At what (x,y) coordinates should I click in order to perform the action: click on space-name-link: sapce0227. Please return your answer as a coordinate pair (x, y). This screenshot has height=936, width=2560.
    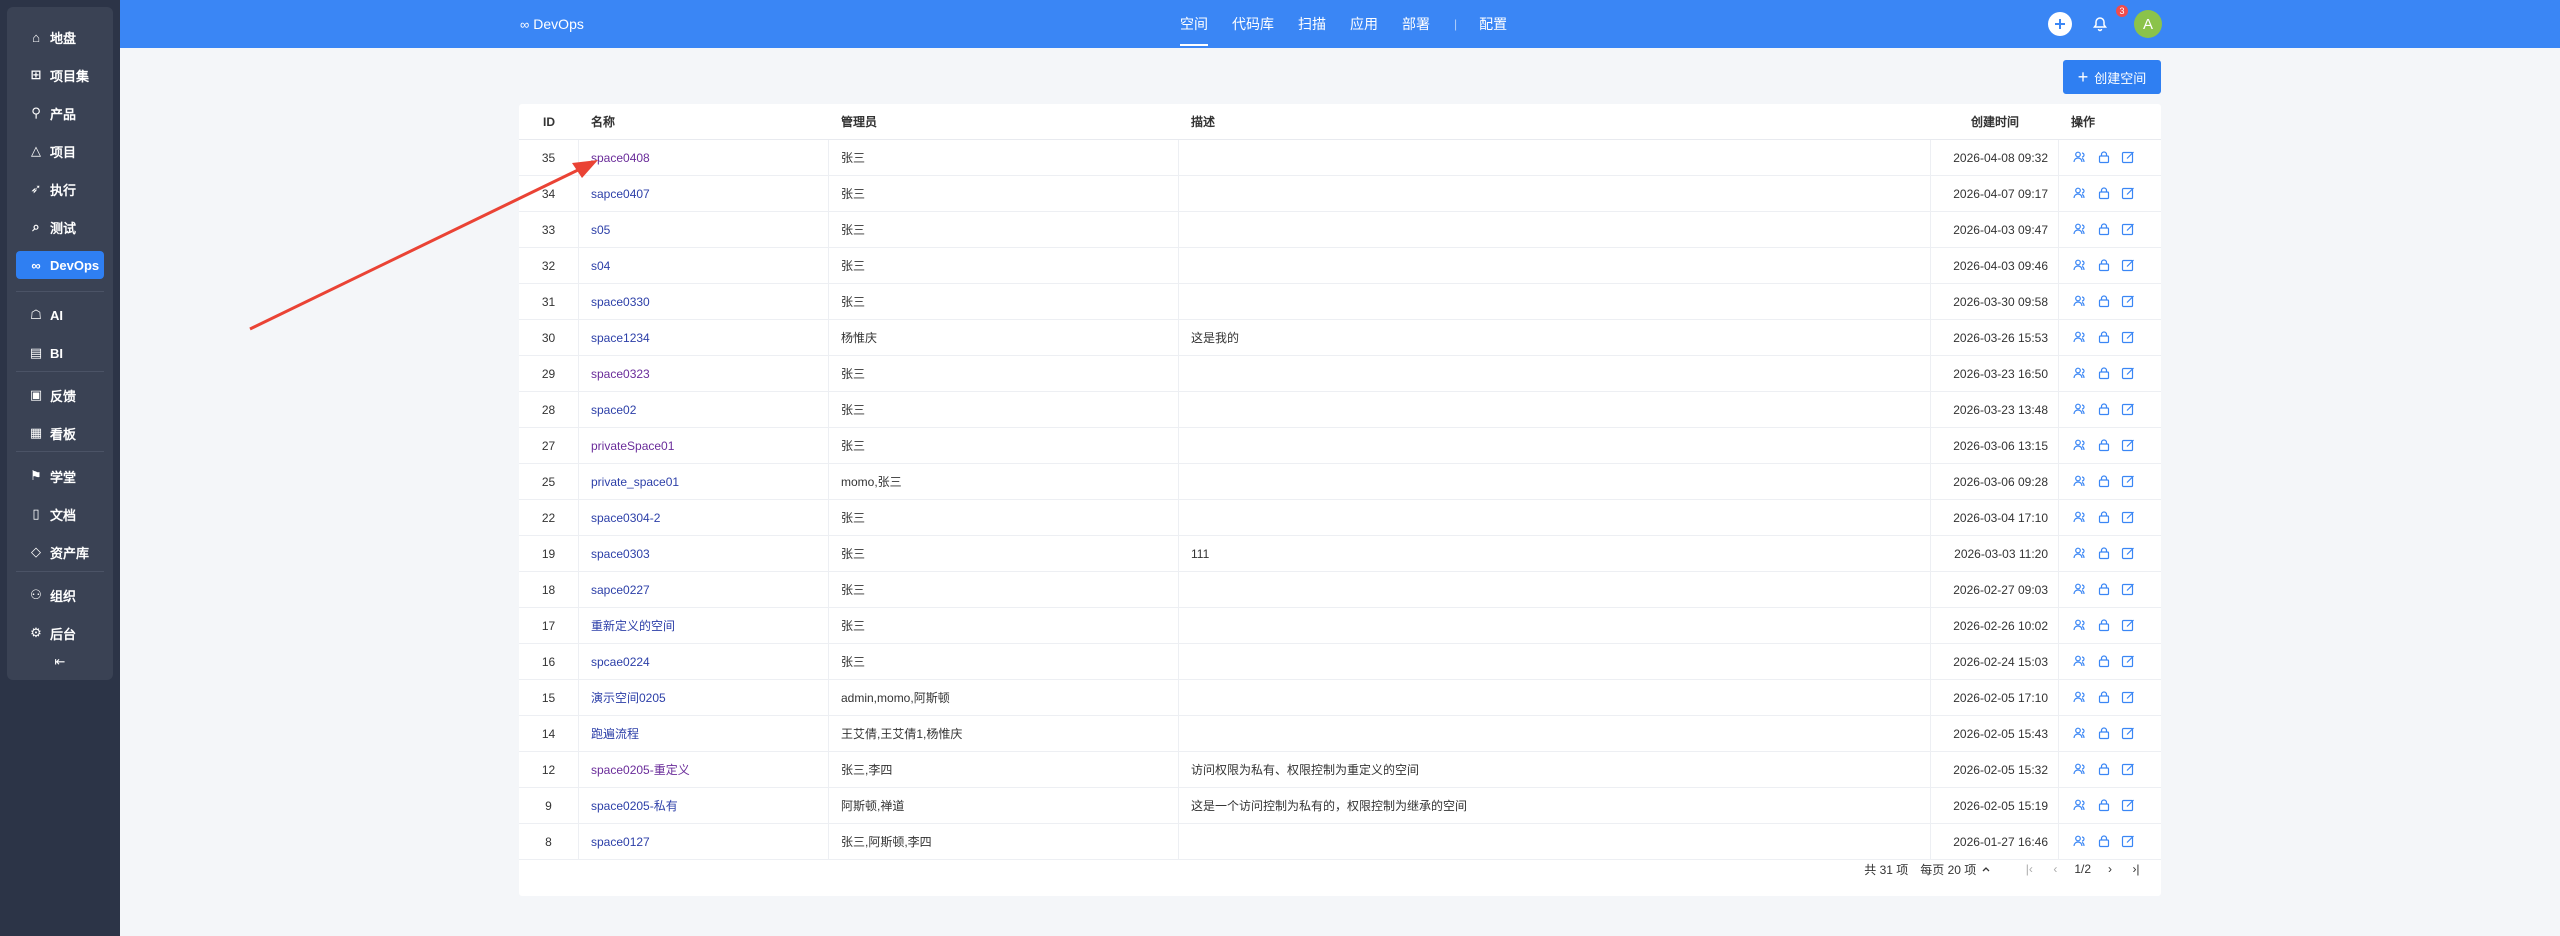
    Looking at the image, I should click on (620, 590).